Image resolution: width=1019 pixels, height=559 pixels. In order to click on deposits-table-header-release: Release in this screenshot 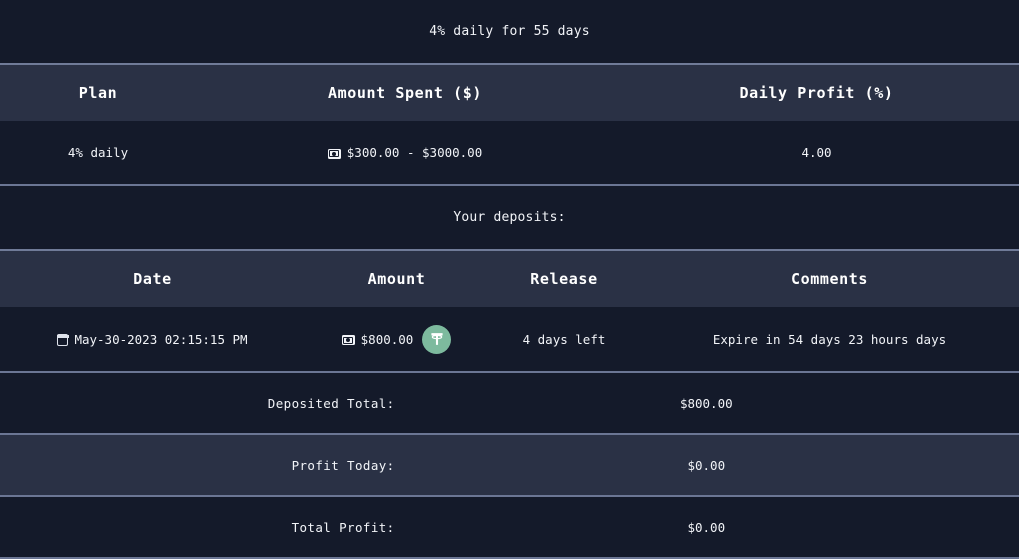, I will do `click(564, 279)`.